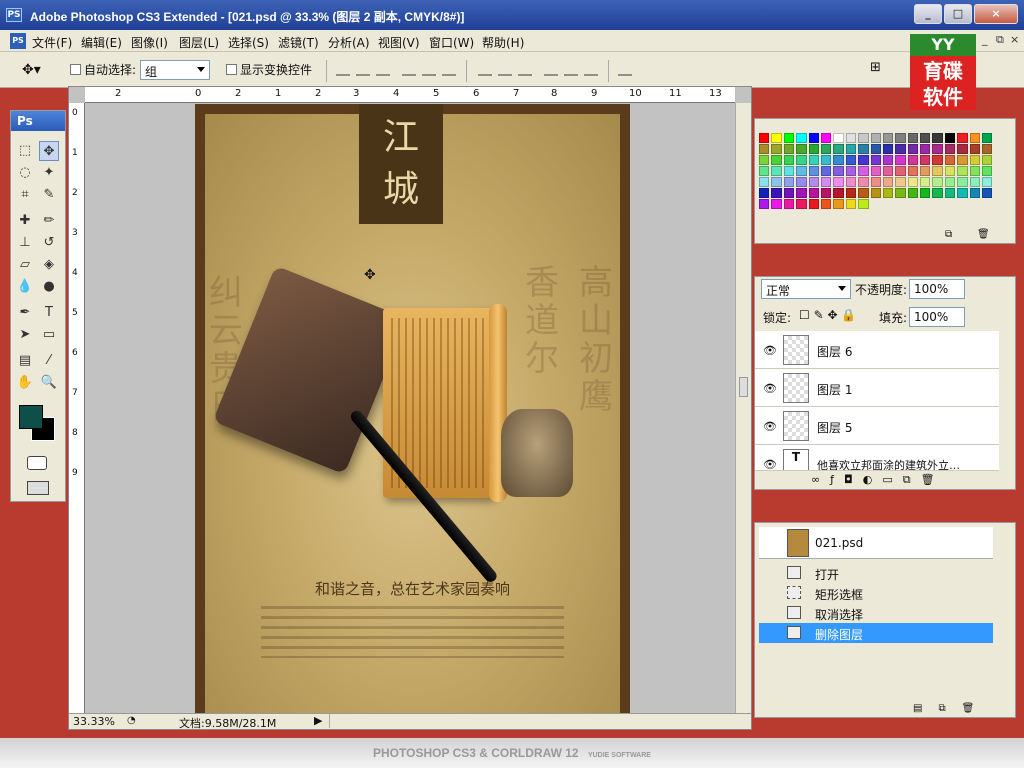 The width and height of the screenshot is (1024, 768). I want to click on opacity-field: 100%, so click(937, 289).